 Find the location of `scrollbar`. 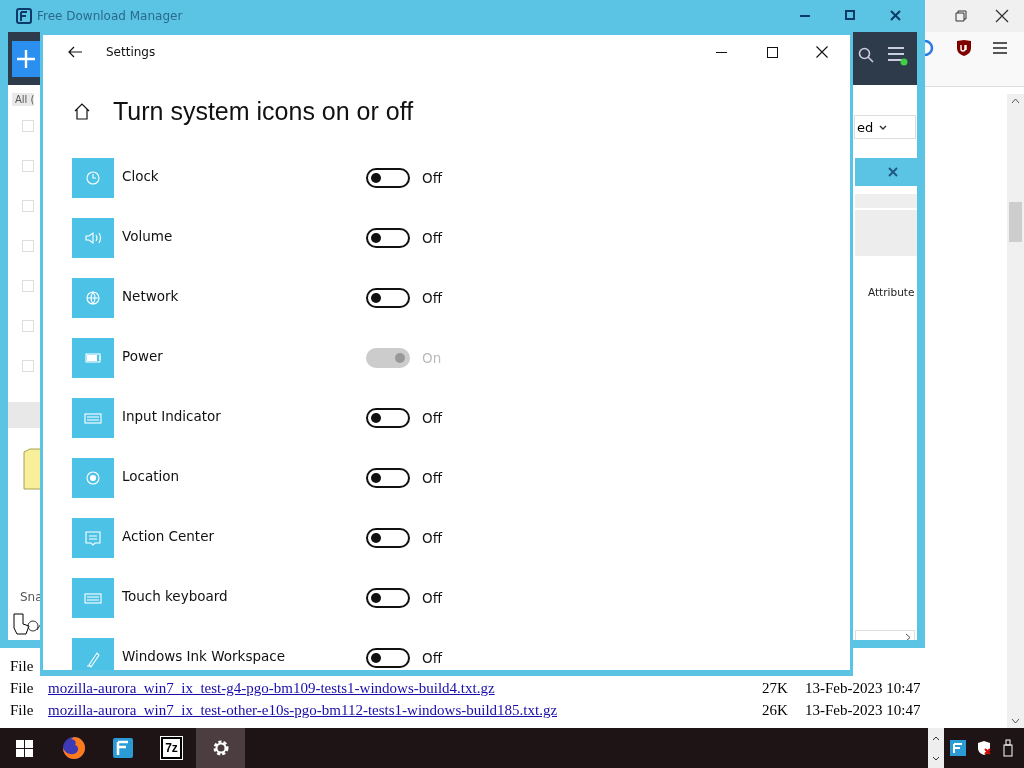

scrollbar is located at coordinates (1015, 411).